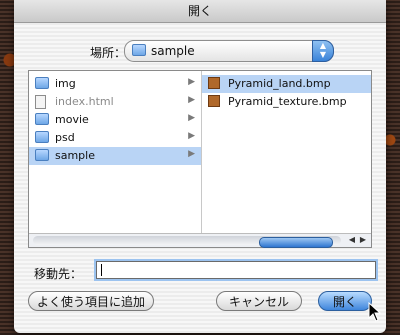  I want to click on text-caret, so click(101, 270).